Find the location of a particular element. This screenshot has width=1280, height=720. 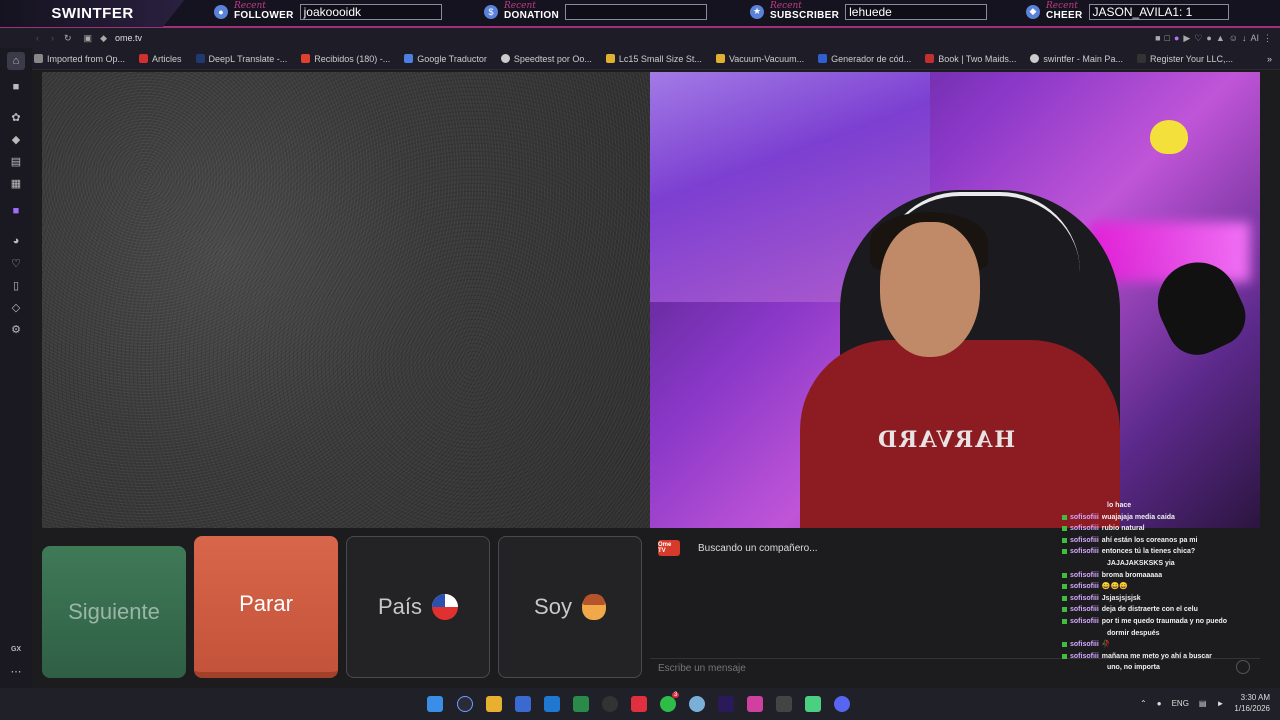

store-icon is located at coordinates (523, 704).